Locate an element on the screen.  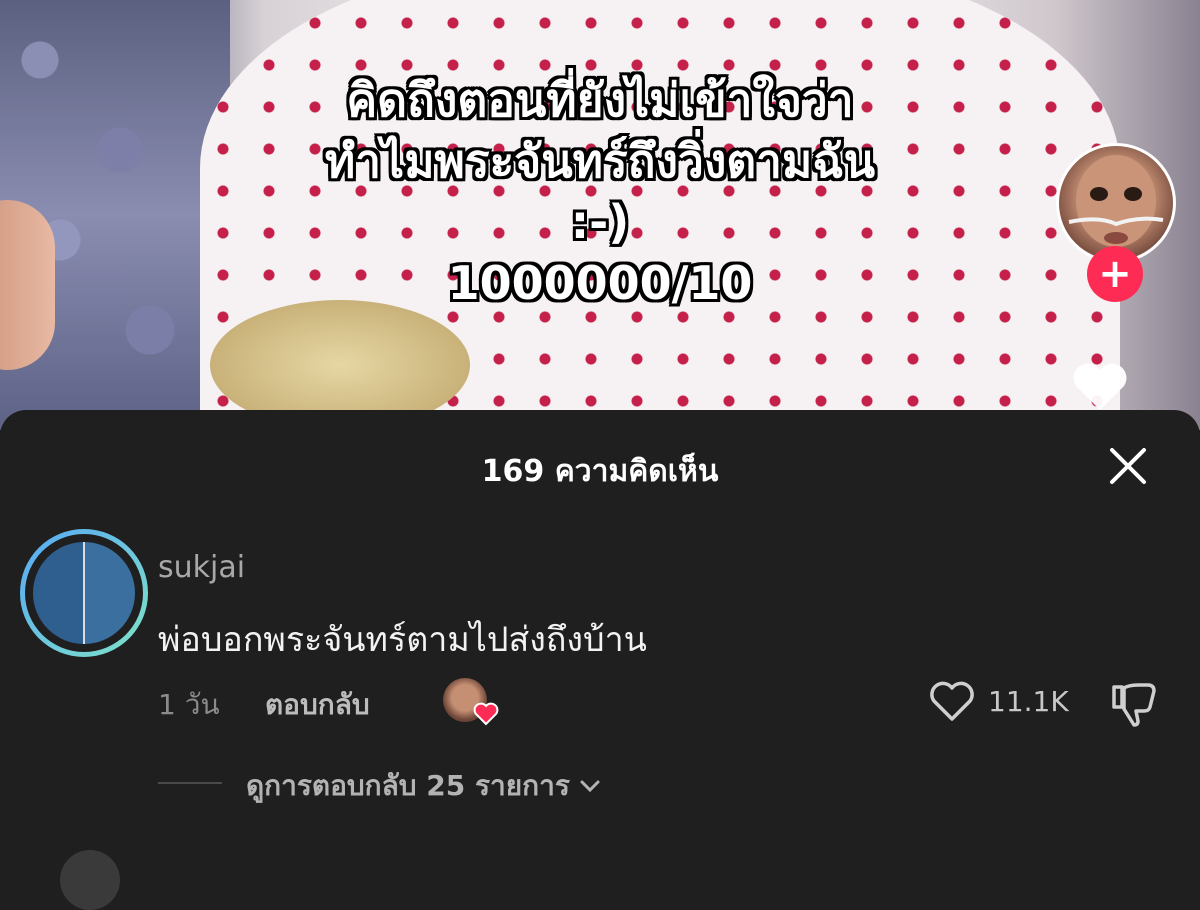
caption-line-2: ทำไมพระจันทร์ถึงวิ่งตามฉัน is located at coordinates (600, 161).